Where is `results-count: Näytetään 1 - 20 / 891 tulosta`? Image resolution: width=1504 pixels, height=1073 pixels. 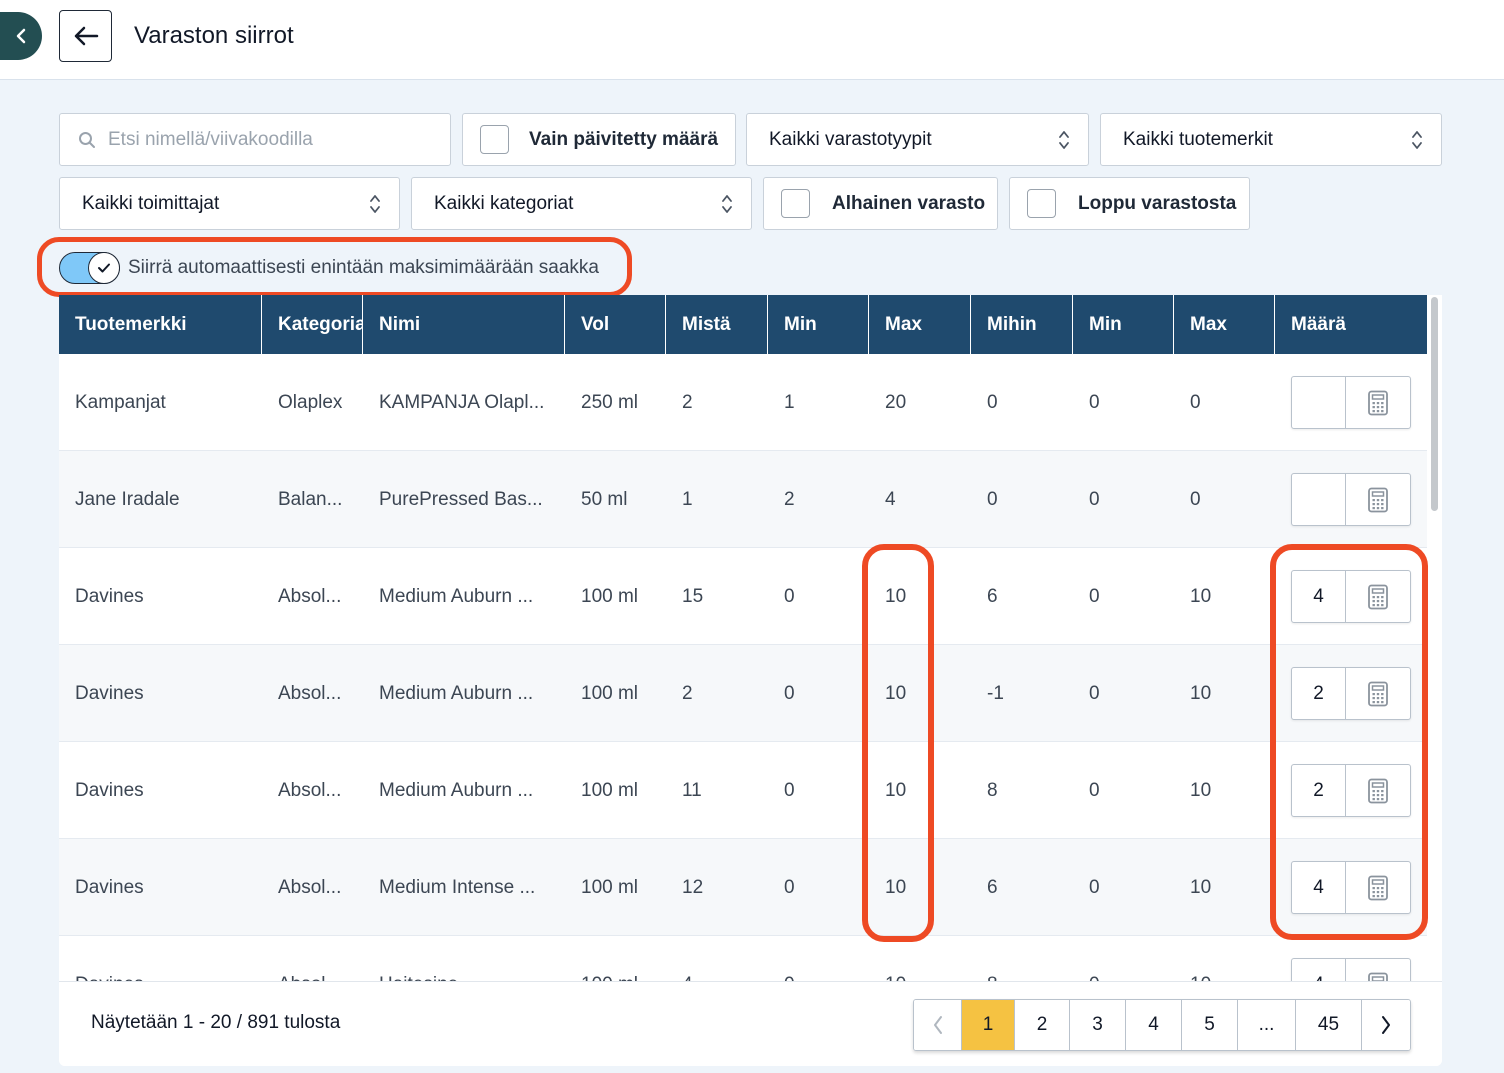 results-count: Näytetään 1 - 20 / 891 tulosta is located at coordinates (216, 1022).